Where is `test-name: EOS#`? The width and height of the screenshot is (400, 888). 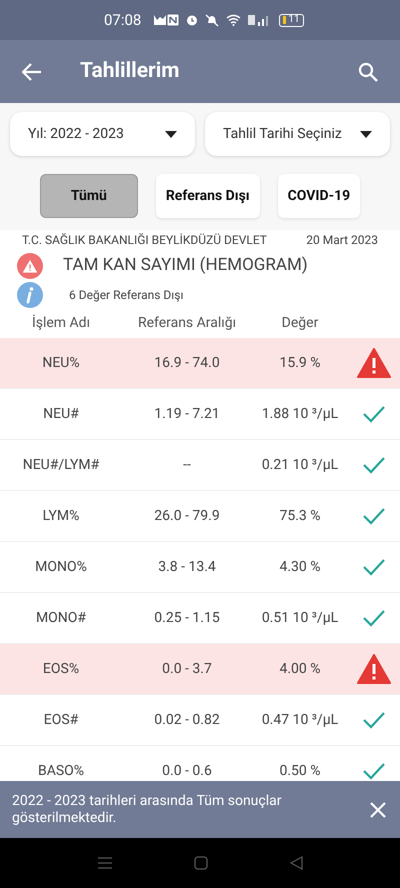 test-name: EOS# is located at coordinates (61, 720).